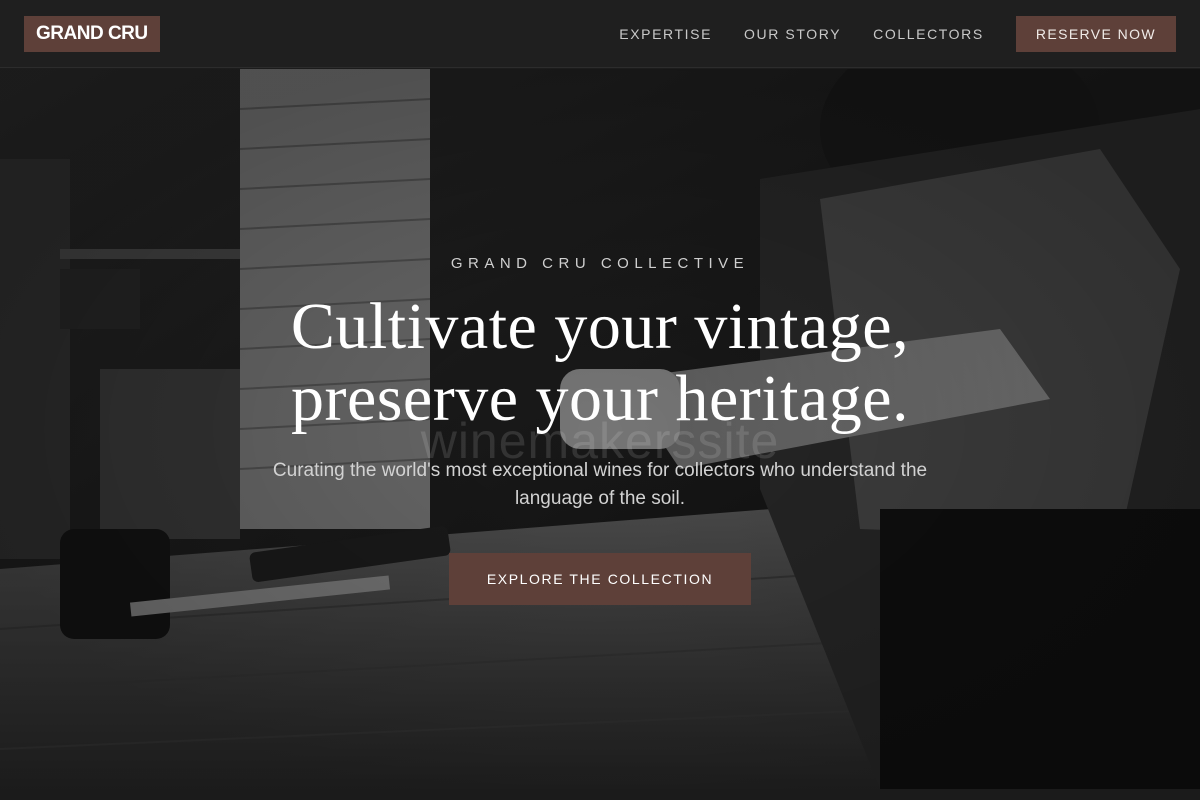 The width and height of the screenshot is (1200, 800). I want to click on footer-strip, so click(600, 794).